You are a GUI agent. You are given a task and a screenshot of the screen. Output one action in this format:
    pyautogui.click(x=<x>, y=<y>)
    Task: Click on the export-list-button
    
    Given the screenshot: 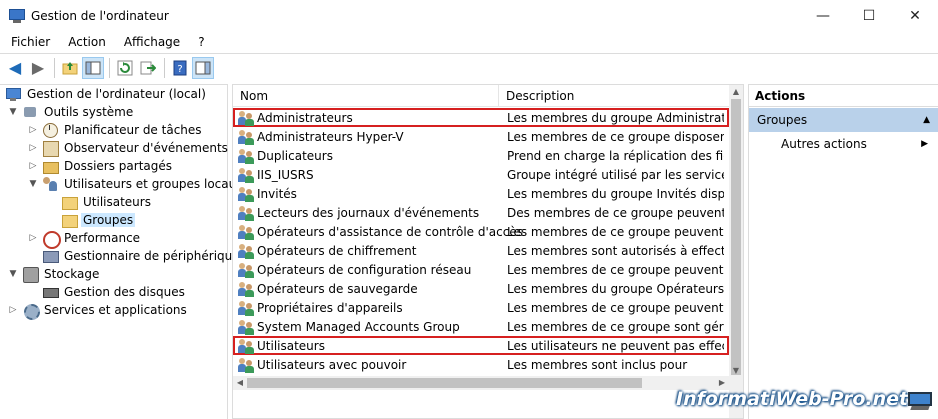 What is the action you would take?
    pyautogui.click(x=148, y=68)
    